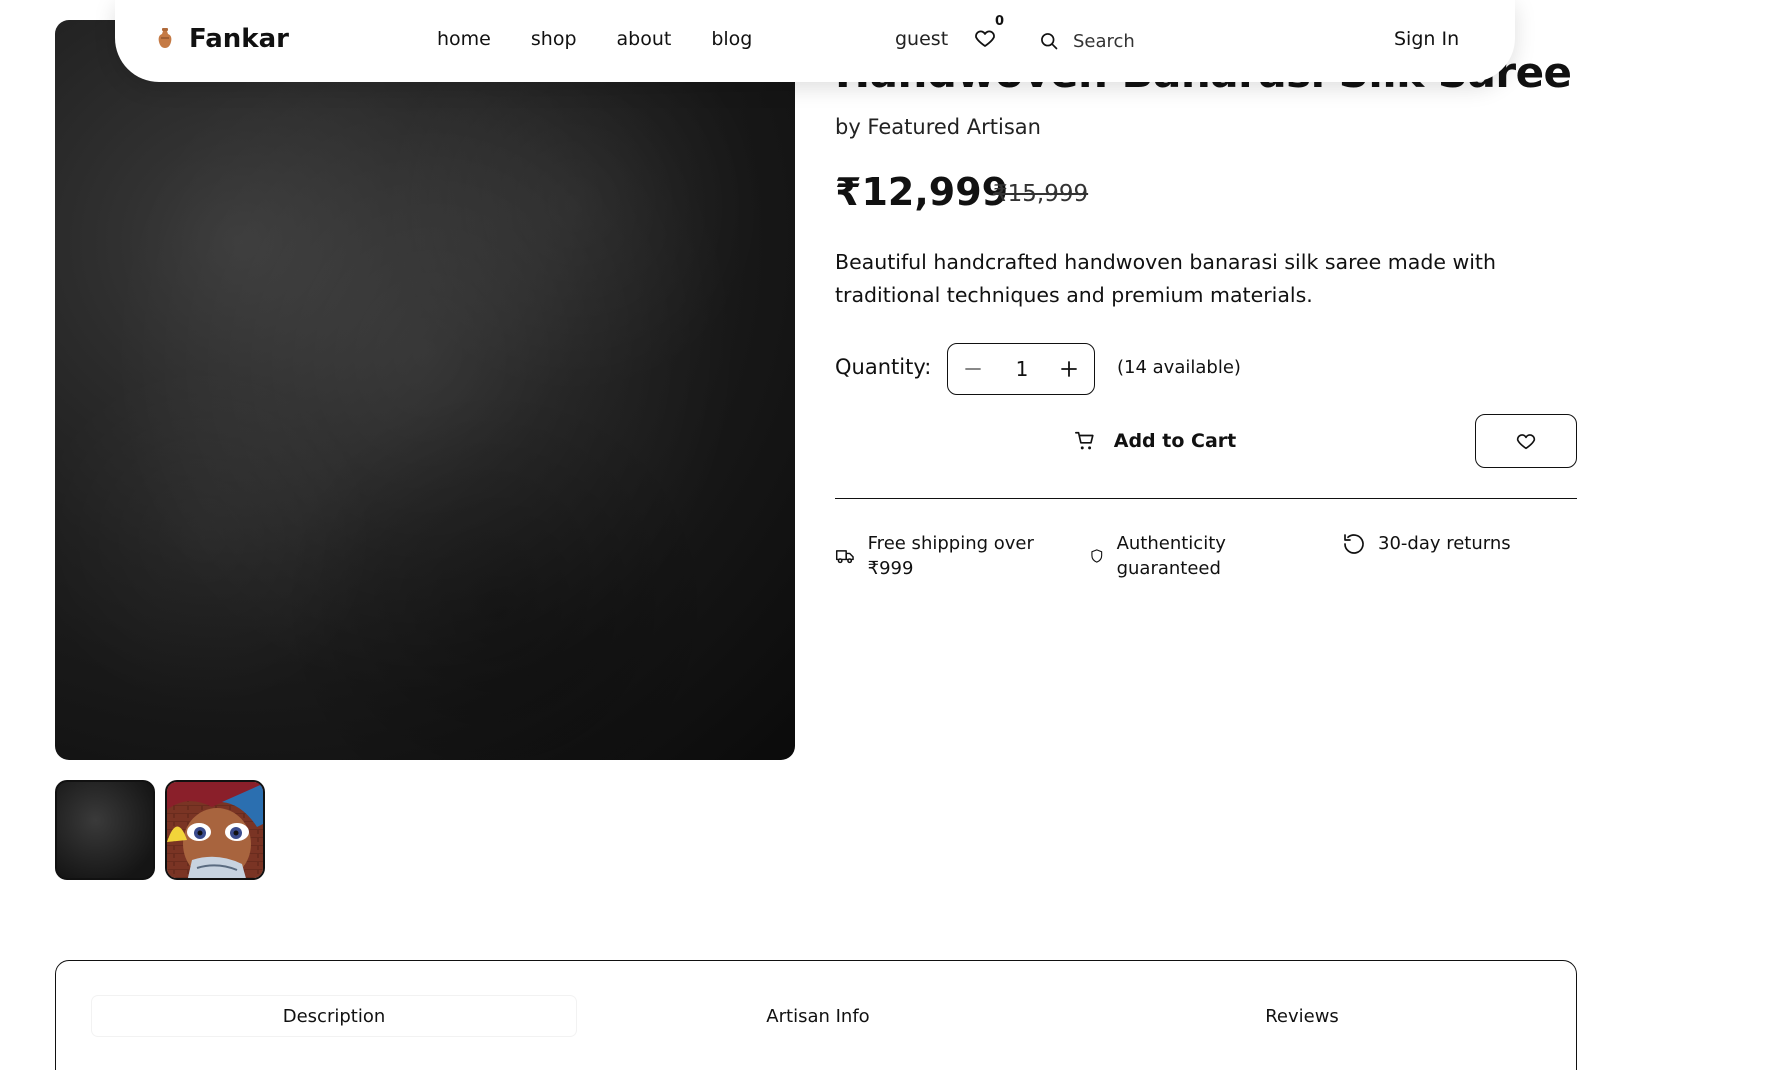 This screenshot has height=1070, width=1767. I want to click on feature-returns: 30-day returns, so click(1452, 543).